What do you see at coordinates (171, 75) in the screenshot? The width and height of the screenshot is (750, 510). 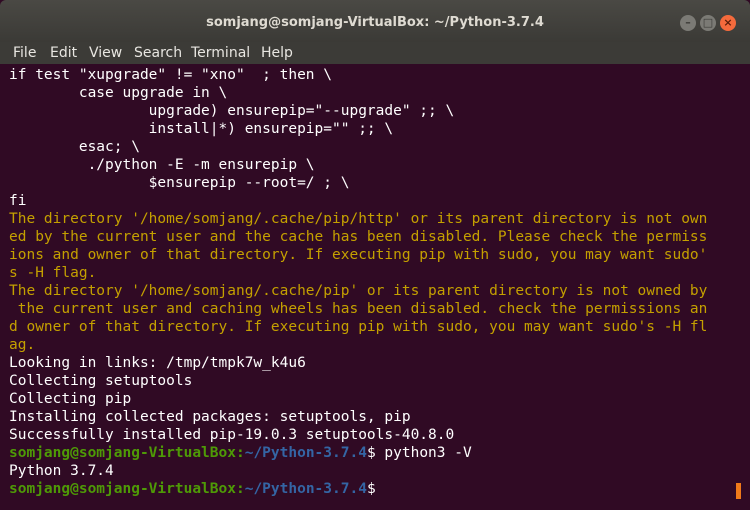 I see `terminal-line: if test "xupgrade" != "xno" ; then \` at bounding box center [171, 75].